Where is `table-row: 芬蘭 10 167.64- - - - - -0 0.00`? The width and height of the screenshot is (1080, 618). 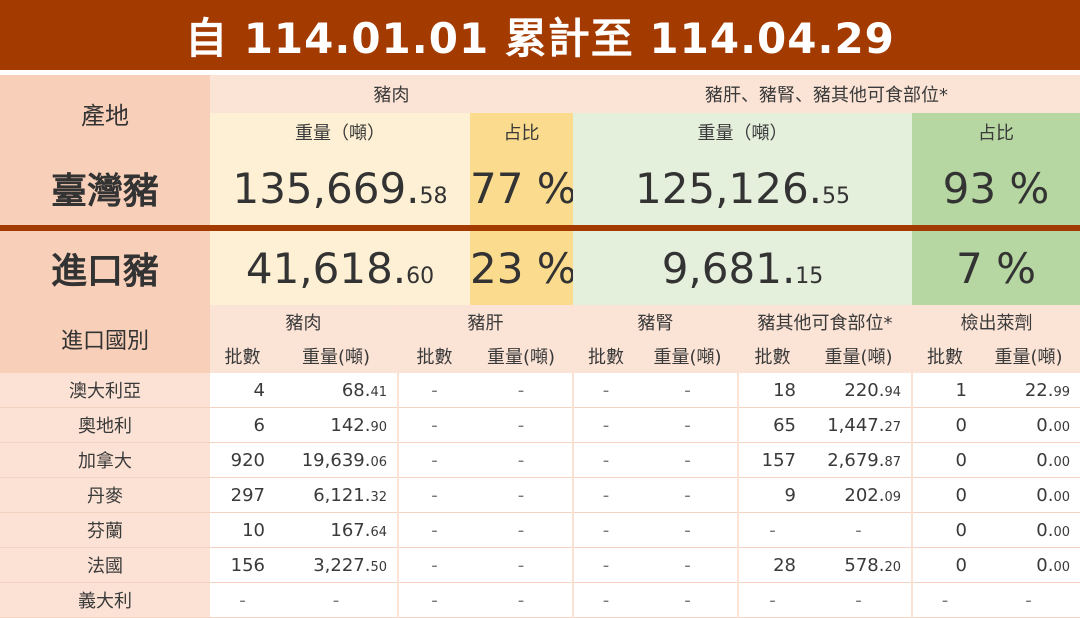 table-row: 芬蘭 10 167.64- - - - - -0 0.00 is located at coordinates (540, 530).